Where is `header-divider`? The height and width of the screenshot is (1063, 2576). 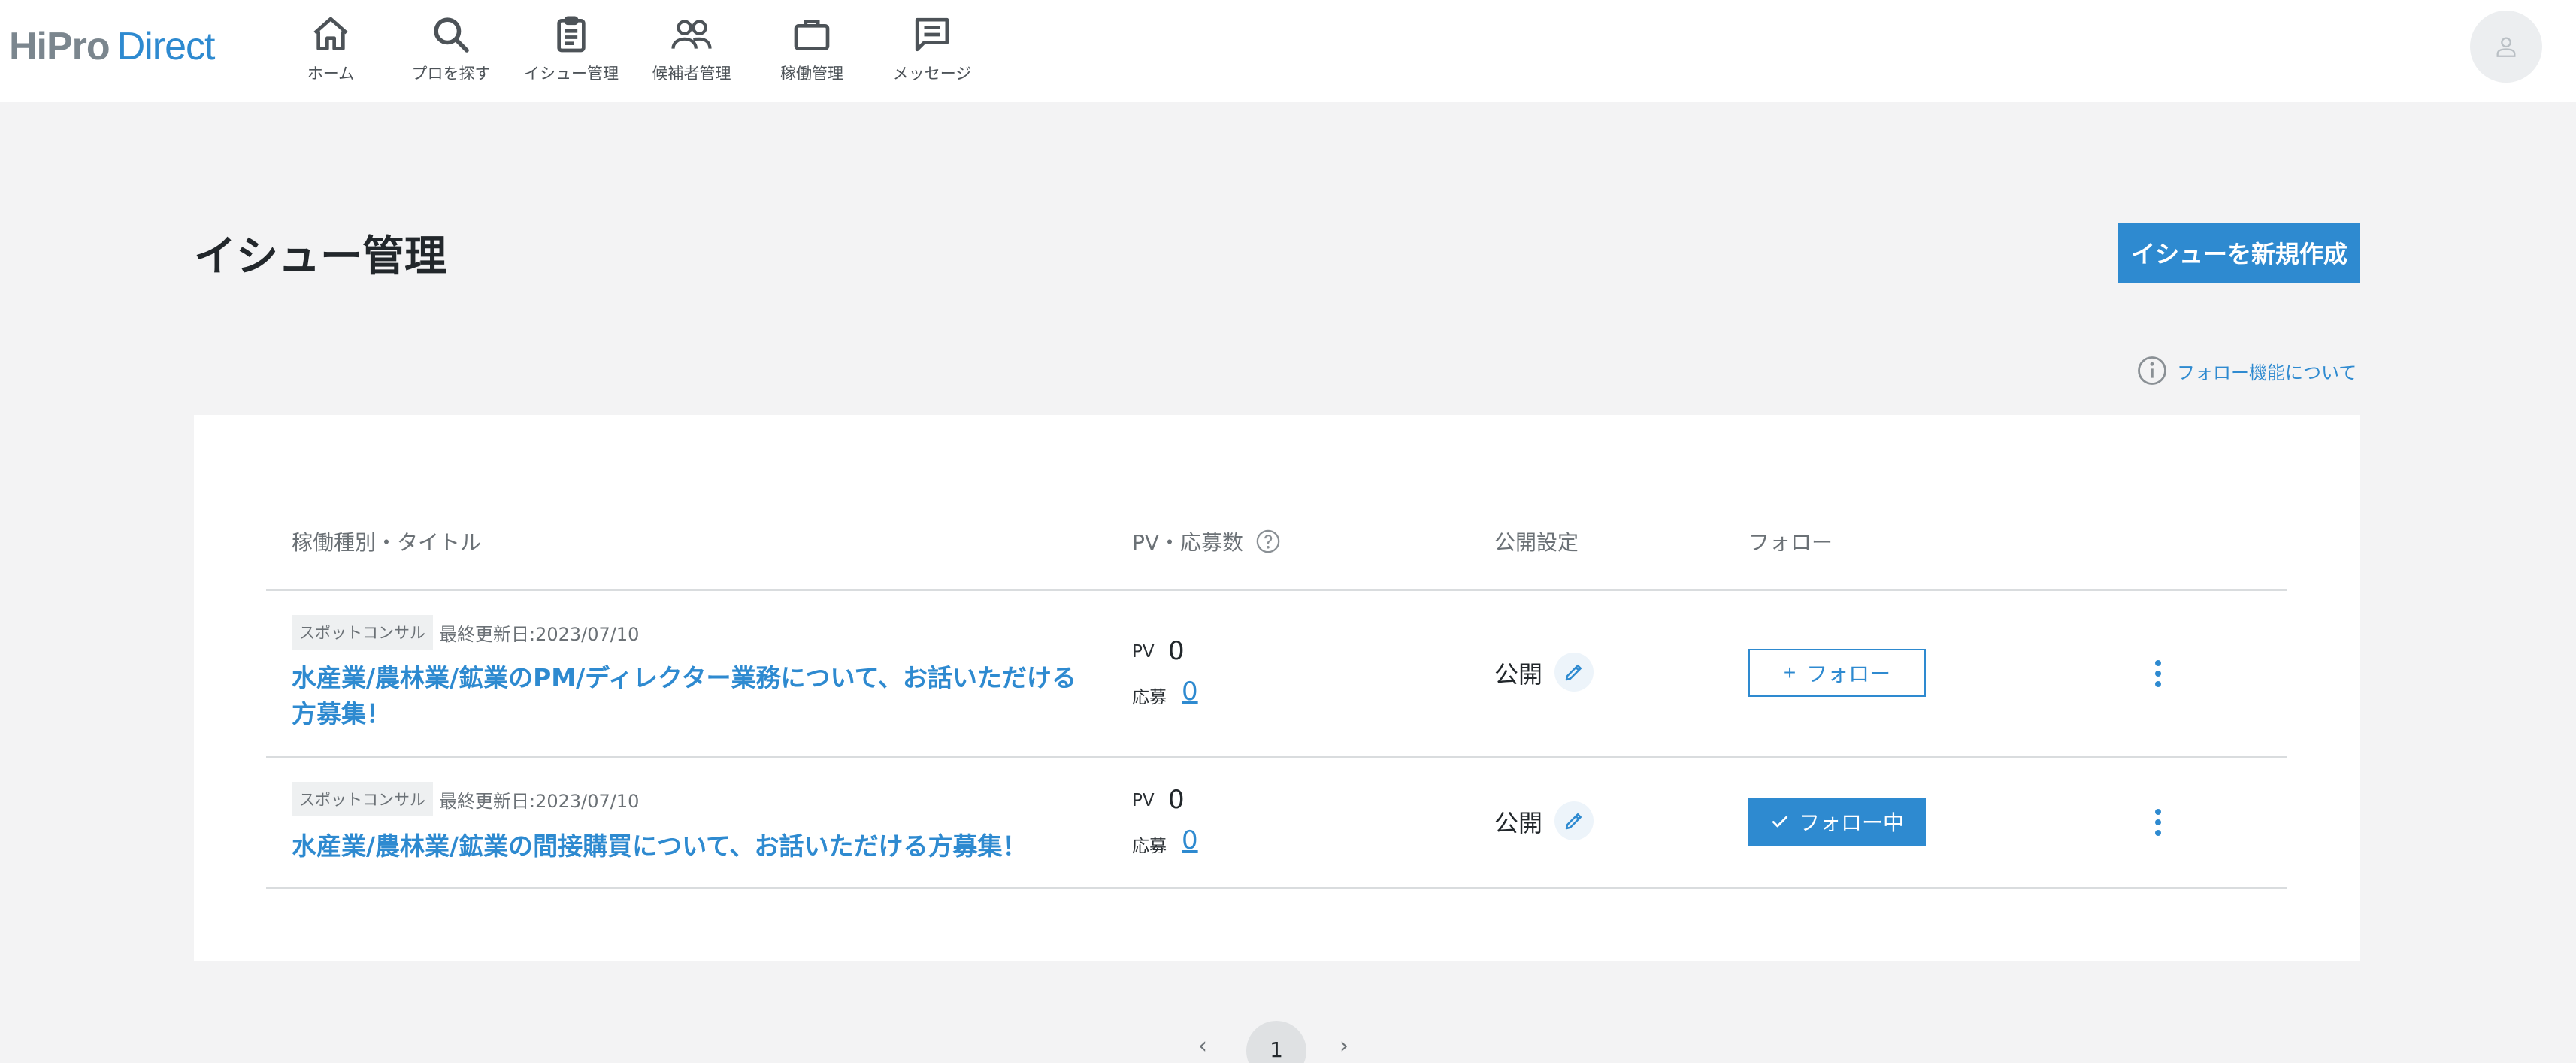
header-divider is located at coordinates (1276, 590).